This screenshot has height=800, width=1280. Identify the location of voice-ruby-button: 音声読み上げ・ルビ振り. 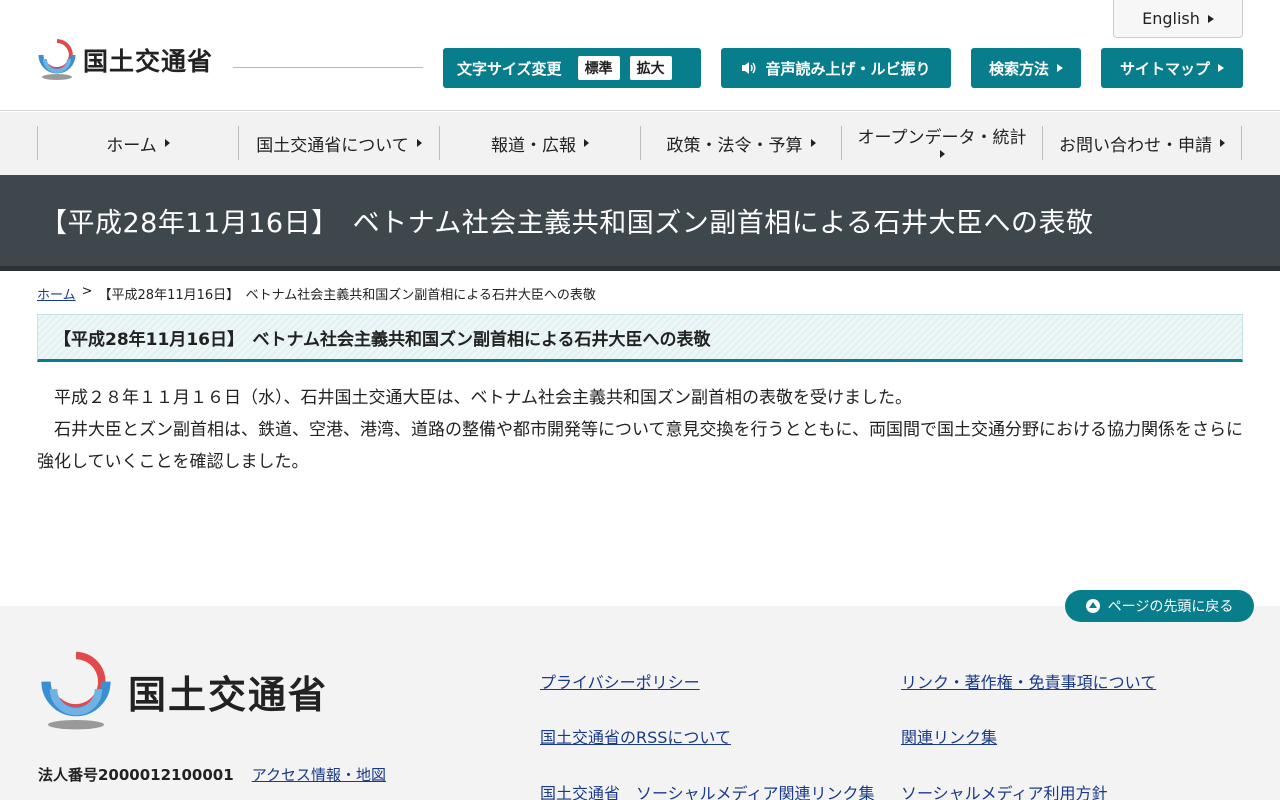
(836, 68).